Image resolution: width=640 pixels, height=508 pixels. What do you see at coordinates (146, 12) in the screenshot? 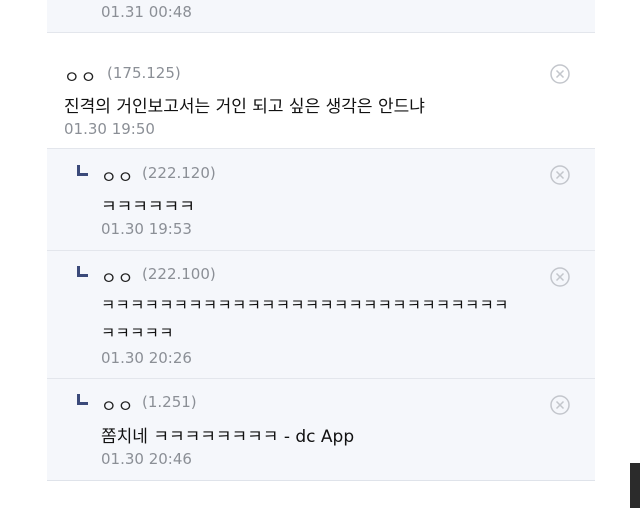
I see `comment-timestamp: 01.31 00:48` at bounding box center [146, 12].